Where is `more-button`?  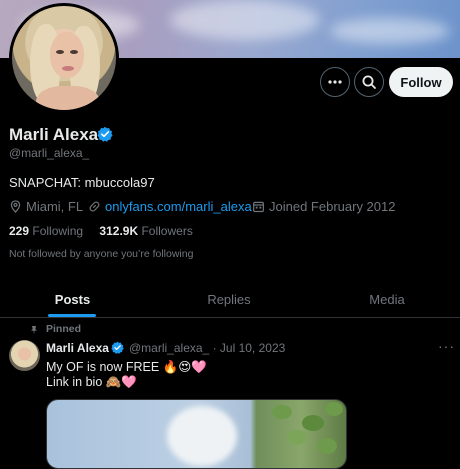
more-button is located at coordinates (335, 82).